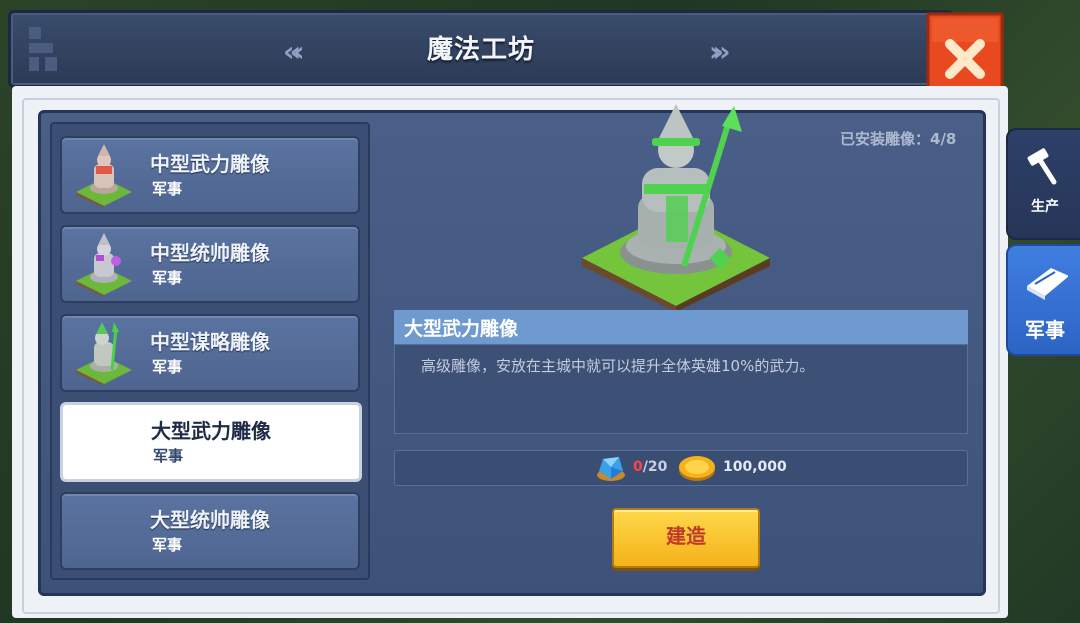 The width and height of the screenshot is (1080, 623). I want to click on list-item-large-force-statue: 大型武力雕像 军事, so click(211, 442).